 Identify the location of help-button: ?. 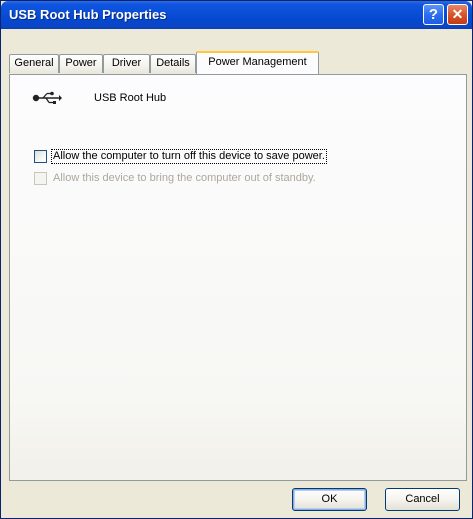
(433, 14).